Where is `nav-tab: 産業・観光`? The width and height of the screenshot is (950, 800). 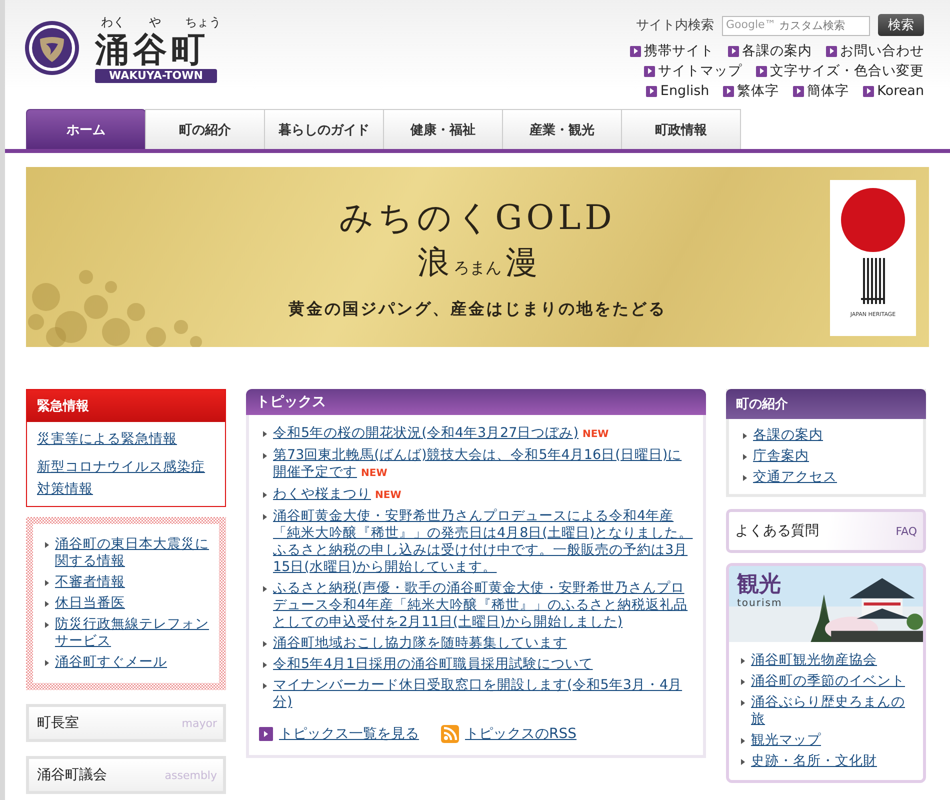
nav-tab: 産業・観光 is located at coordinates (562, 129).